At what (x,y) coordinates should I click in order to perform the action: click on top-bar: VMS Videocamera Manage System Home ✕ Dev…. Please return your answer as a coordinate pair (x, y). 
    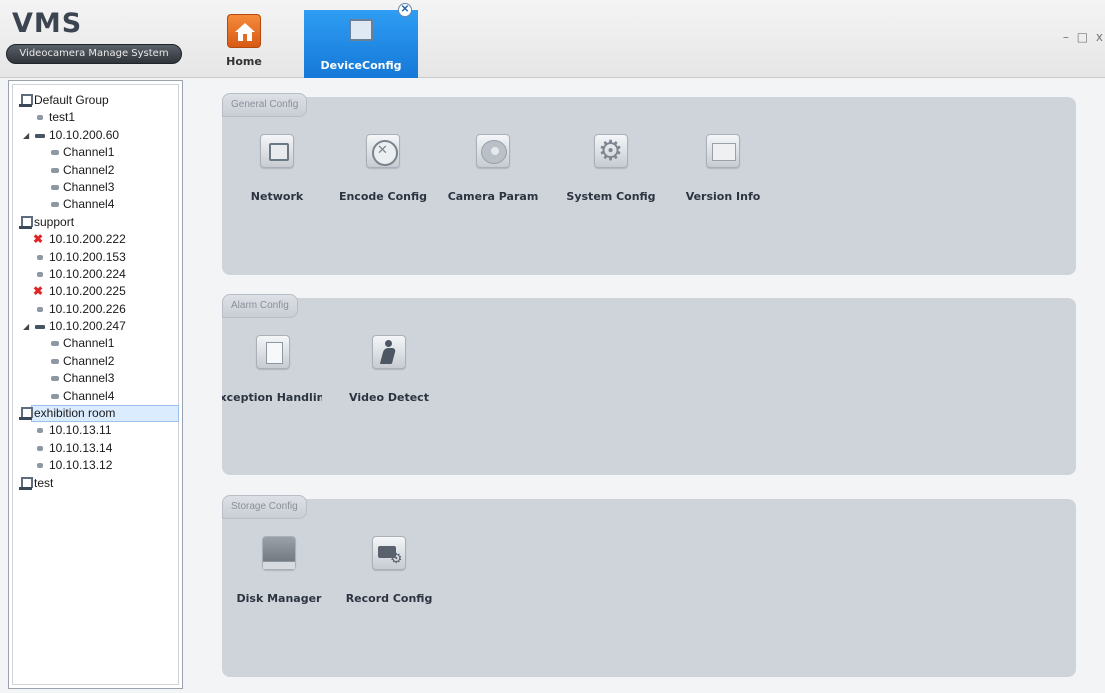
    Looking at the image, I should click on (552, 39).